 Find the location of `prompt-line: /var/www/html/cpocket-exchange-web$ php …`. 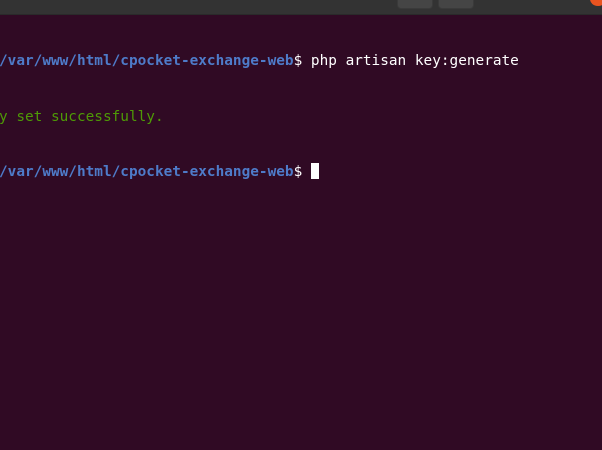

prompt-line: /var/www/html/cpocket-exchange-web$ php … is located at coordinates (301, 61).